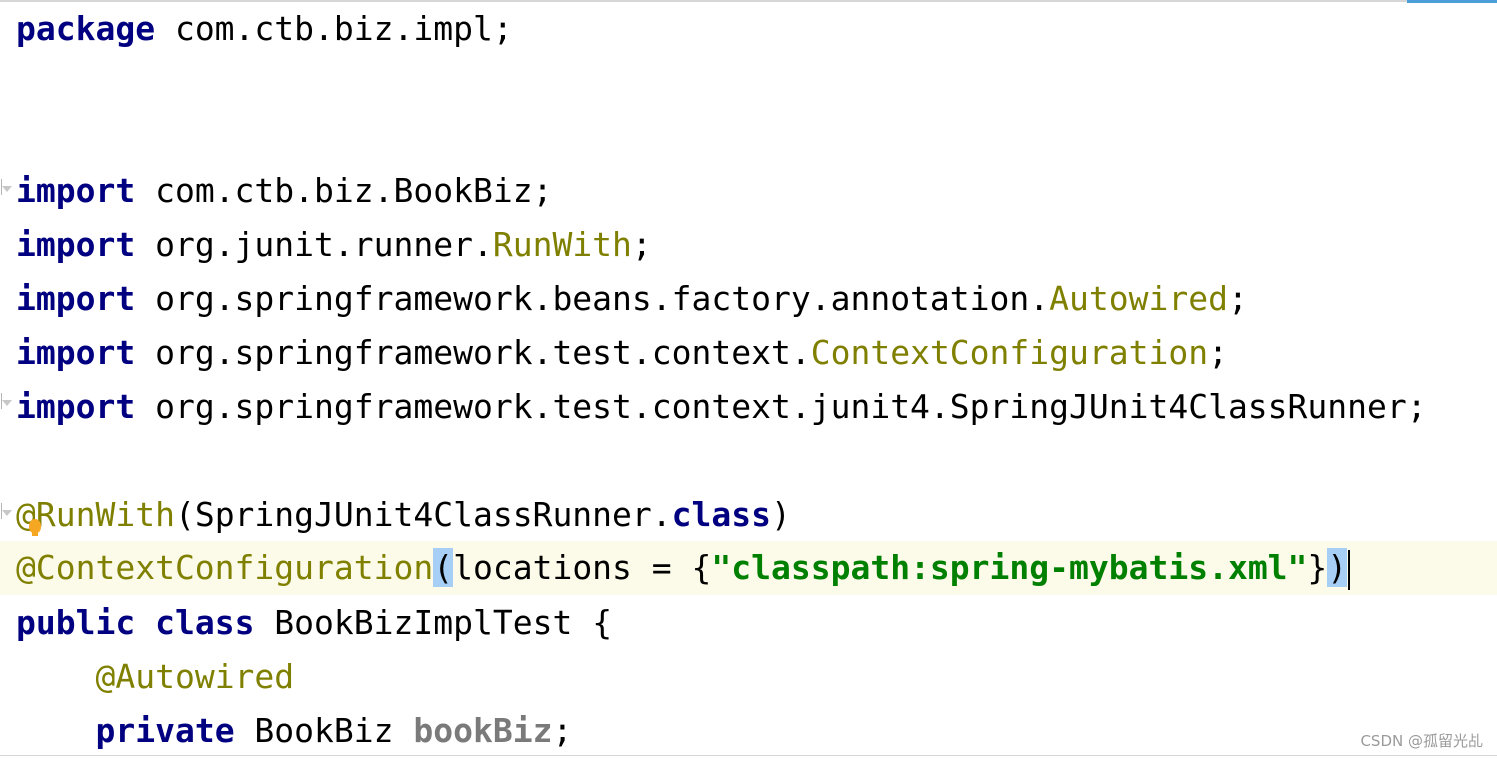 The width and height of the screenshot is (1497, 759). I want to click on code-line-runwith: @RunWith(SpringJUnit4ClassRunner.class), so click(403, 515).